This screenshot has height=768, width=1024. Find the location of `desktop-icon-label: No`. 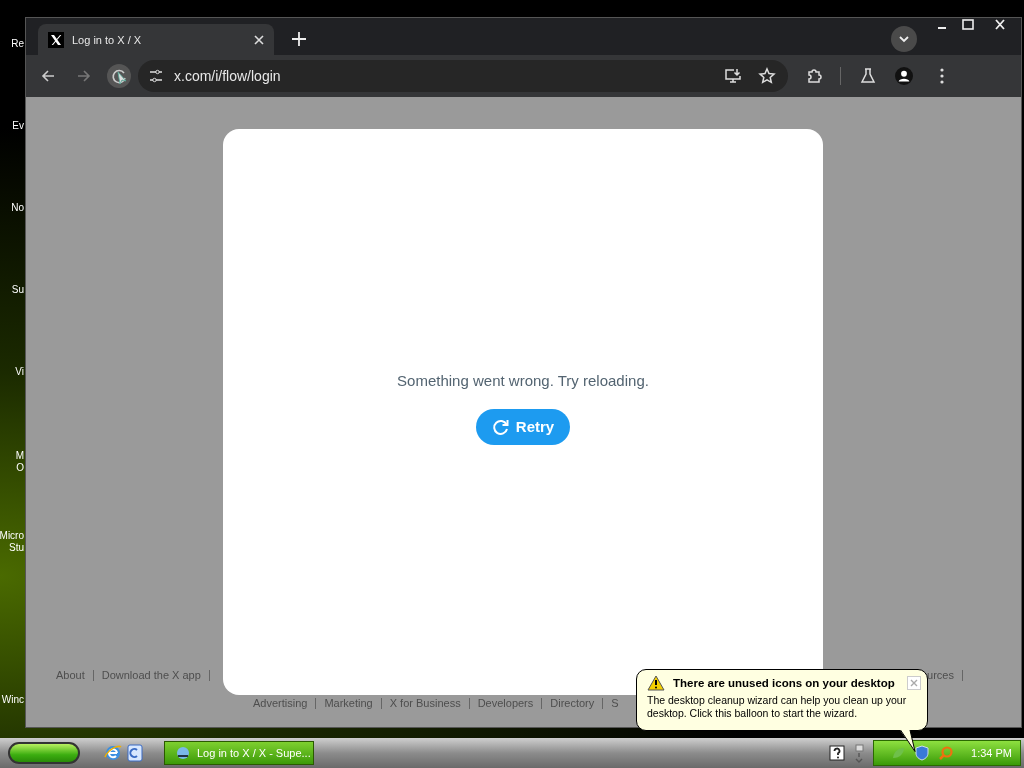

desktop-icon-label: No is located at coordinates (12, 208).